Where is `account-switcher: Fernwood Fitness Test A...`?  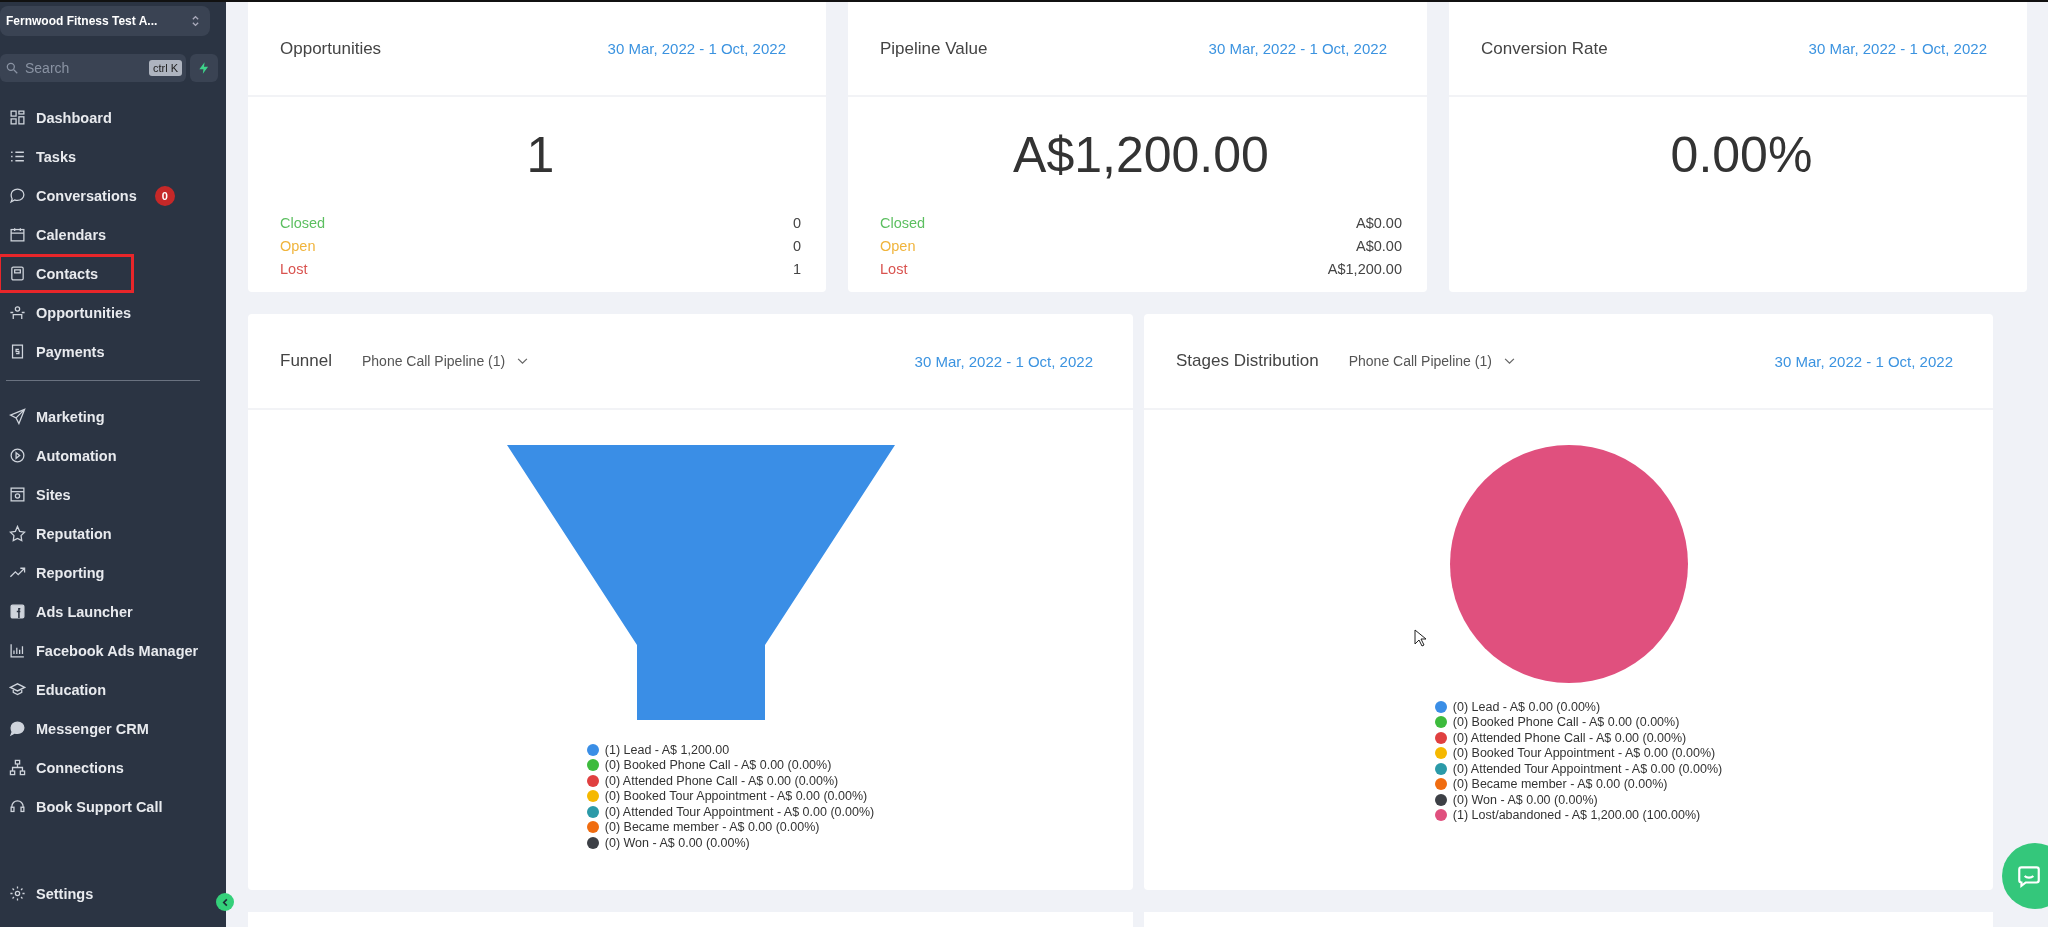 account-switcher: Fernwood Fitness Test A... is located at coordinates (105, 21).